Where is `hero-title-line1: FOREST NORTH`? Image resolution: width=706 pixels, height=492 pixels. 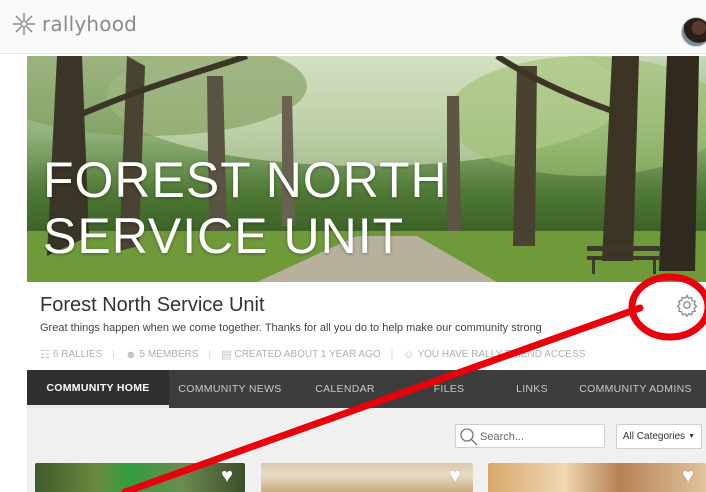
hero-title-line1: FOREST NORTH is located at coordinates (245, 180).